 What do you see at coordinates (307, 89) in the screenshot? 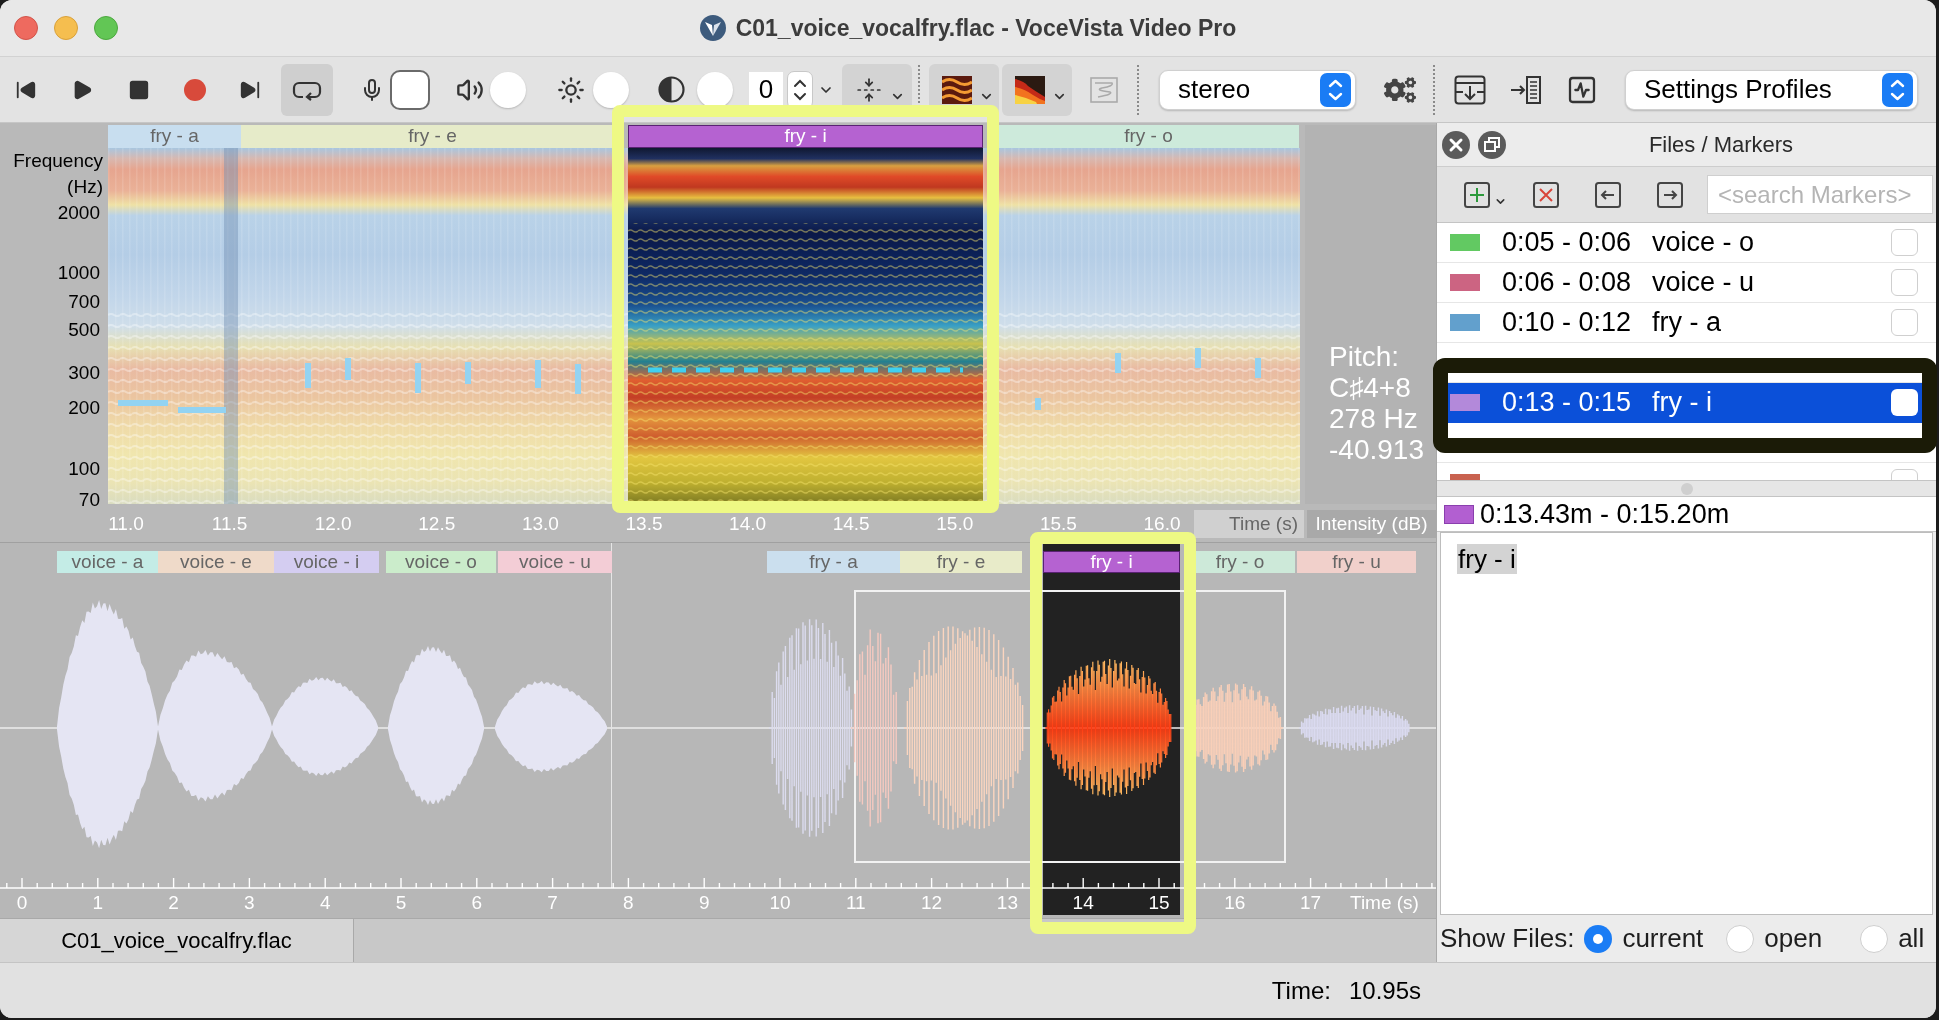
I see `loop-button` at bounding box center [307, 89].